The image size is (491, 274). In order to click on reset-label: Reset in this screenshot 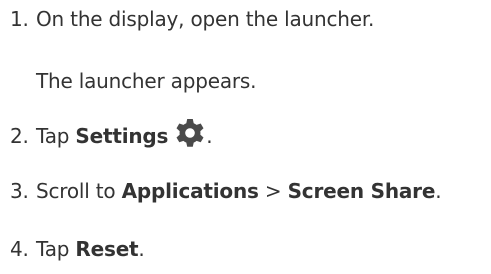, I will do `click(107, 249)`.